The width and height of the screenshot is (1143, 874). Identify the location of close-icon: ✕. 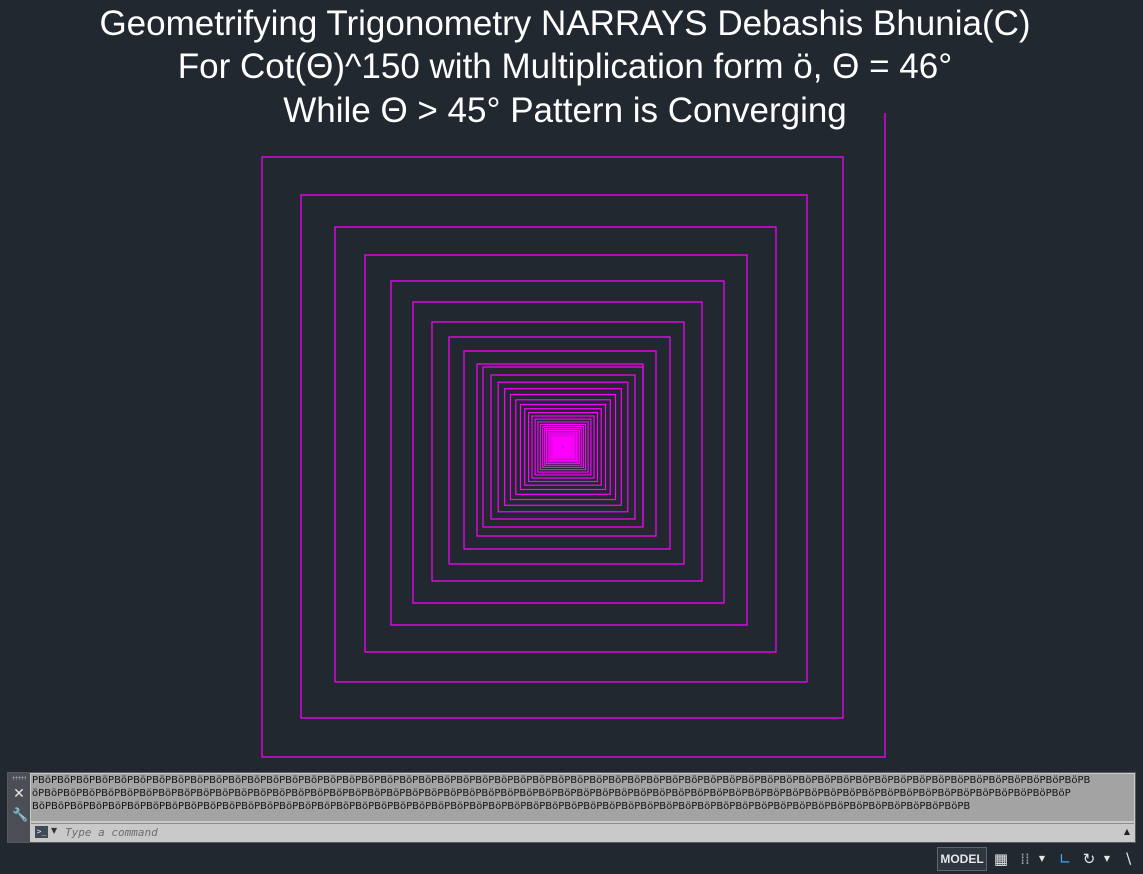
(19, 794).